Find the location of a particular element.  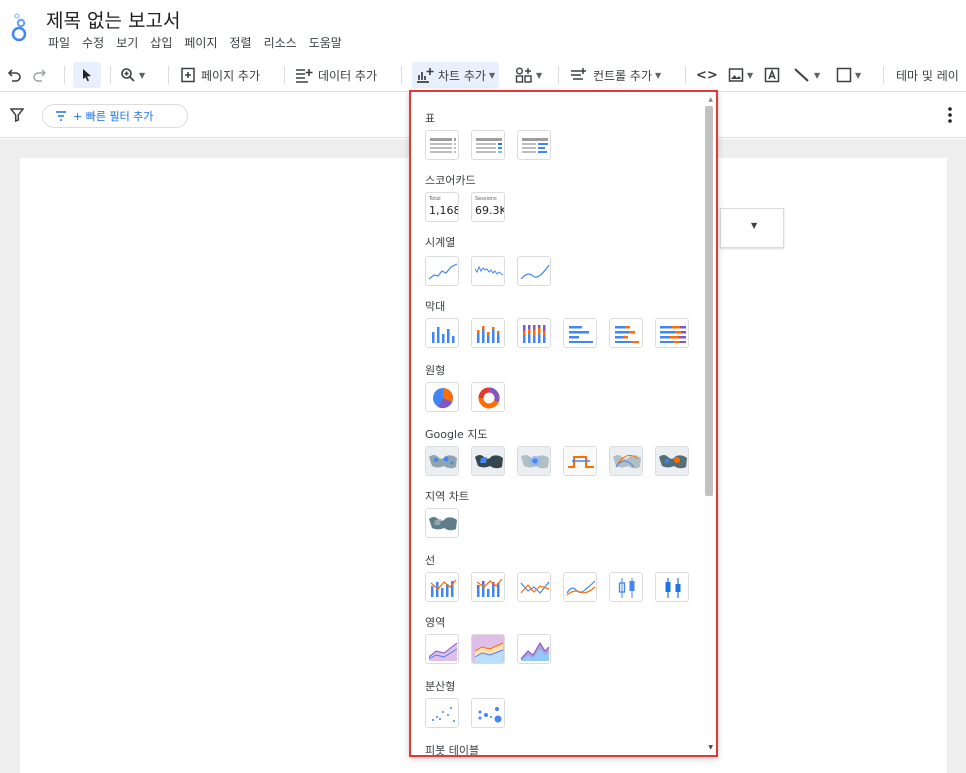

bubble-chart-icon is located at coordinates (490, 715).